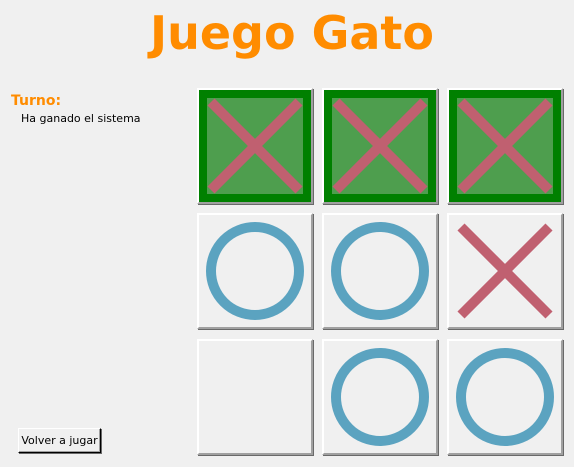 The height and width of the screenshot is (467, 574). Describe the element at coordinates (36, 101) in the screenshot. I see `turn-label: Turno:` at that location.